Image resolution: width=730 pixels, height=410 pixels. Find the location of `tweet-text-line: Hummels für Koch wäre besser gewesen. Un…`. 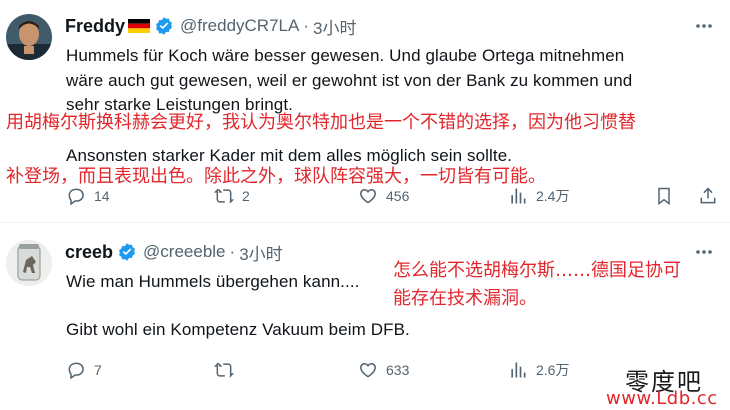

tweet-text-line: Hummels für Koch wäre besser gewesen. Un… is located at coordinates (345, 55).